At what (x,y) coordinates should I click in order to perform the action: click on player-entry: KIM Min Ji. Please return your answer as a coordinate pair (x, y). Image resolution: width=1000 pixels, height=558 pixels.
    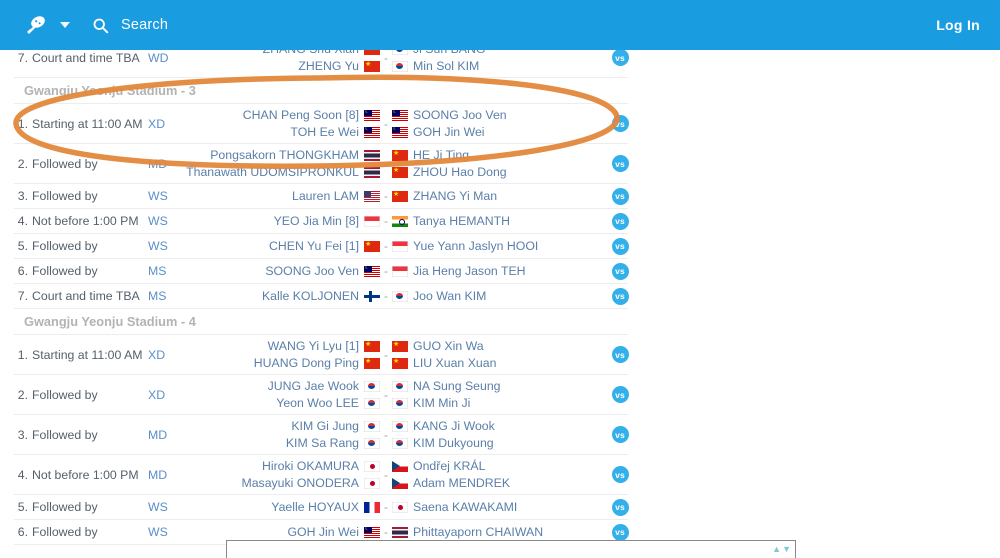
    Looking at the image, I should click on (431, 403).